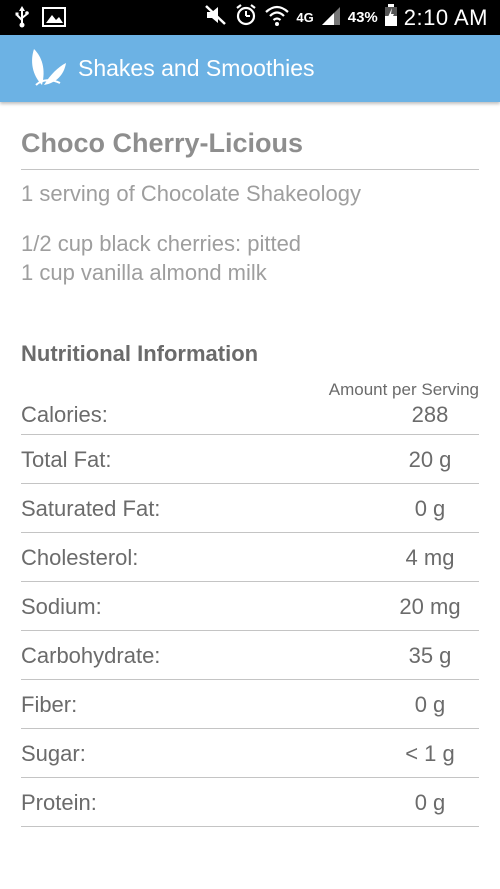 This screenshot has height=889, width=500. I want to click on amount-per-serving-header: Amount per Serving, so click(403, 389).